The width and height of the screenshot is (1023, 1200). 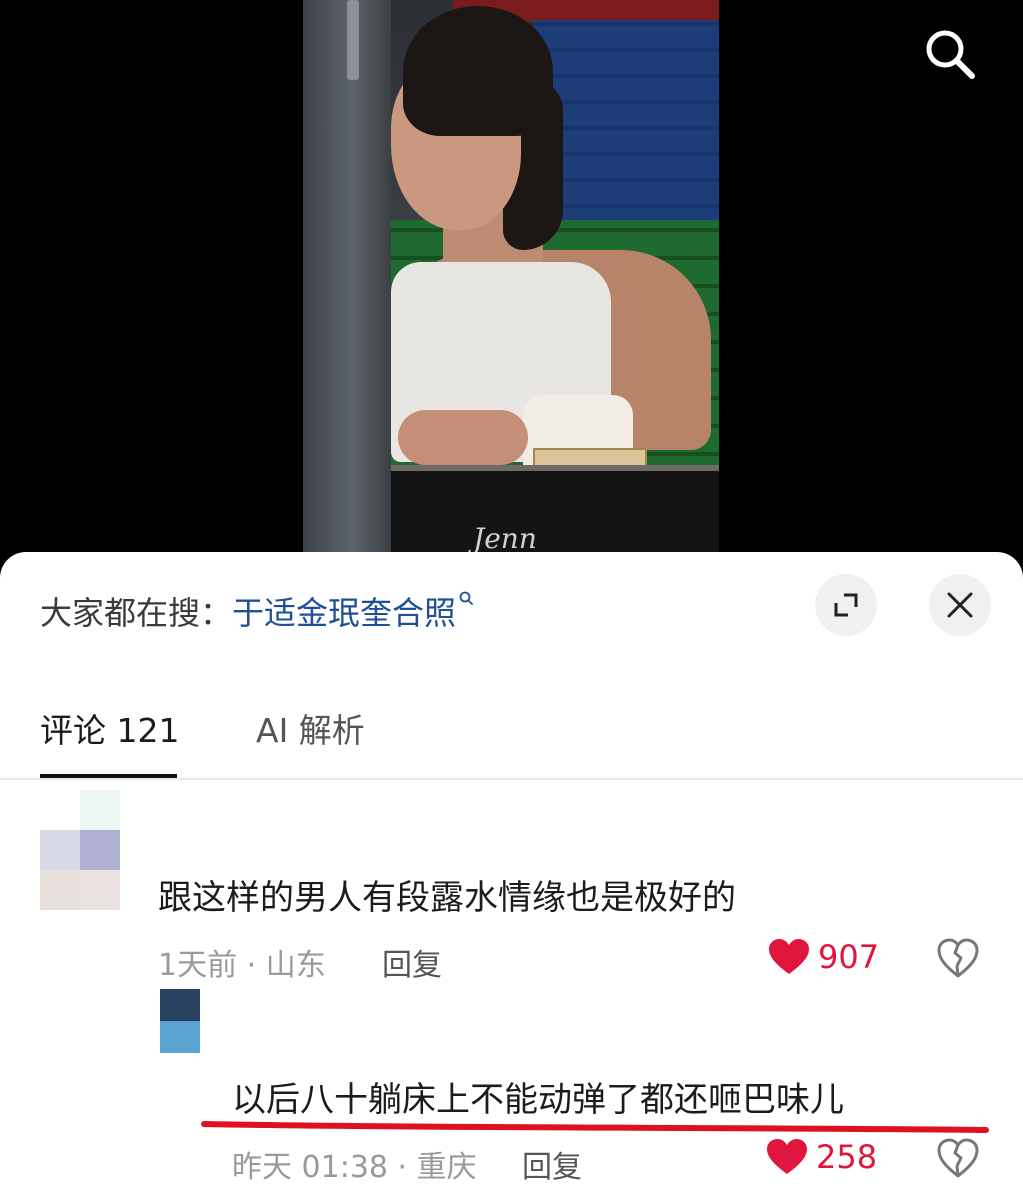 What do you see at coordinates (849, 957) in the screenshot?
I see `like-count: 907` at bounding box center [849, 957].